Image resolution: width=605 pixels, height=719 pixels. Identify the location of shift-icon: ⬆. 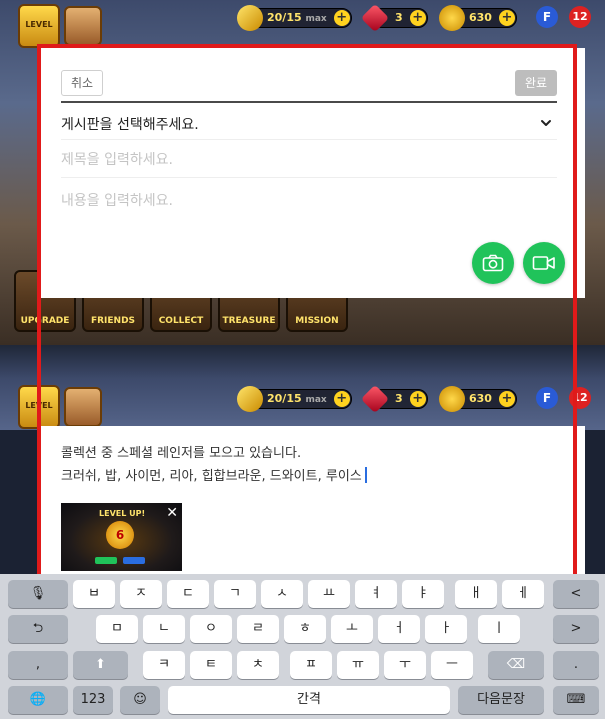
(100, 664).